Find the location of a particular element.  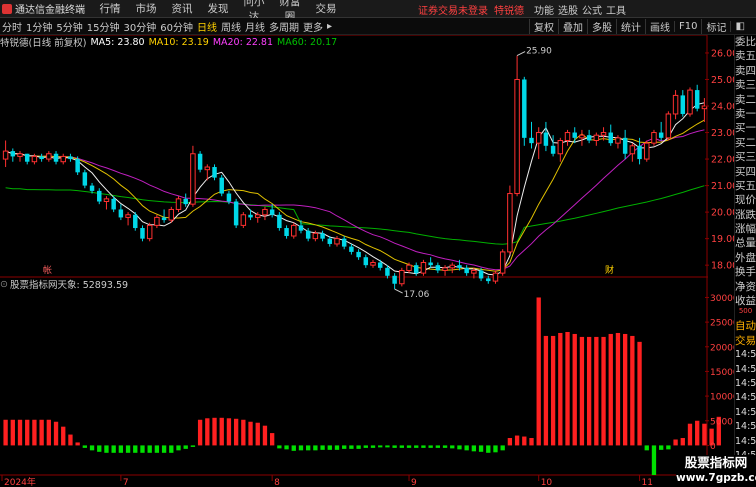

menu-item-formula: 公式 is located at coordinates (592, 9).